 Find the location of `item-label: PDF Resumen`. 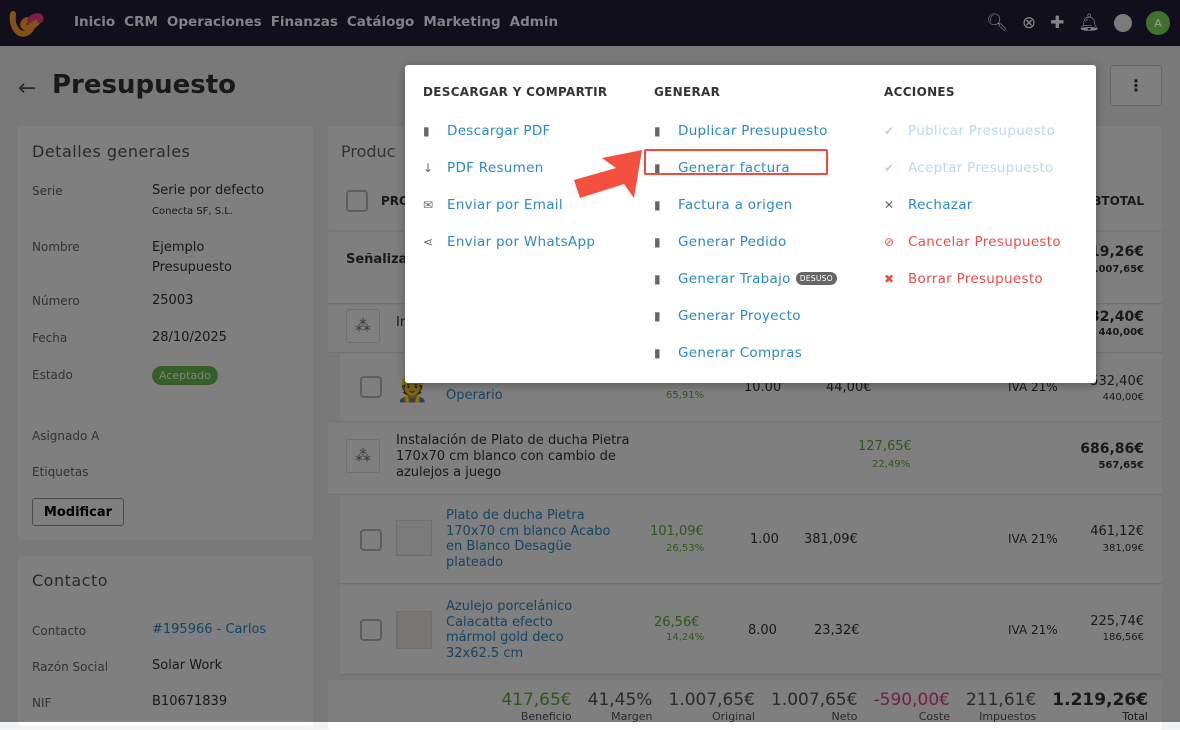

item-label: PDF Resumen is located at coordinates (495, 167).